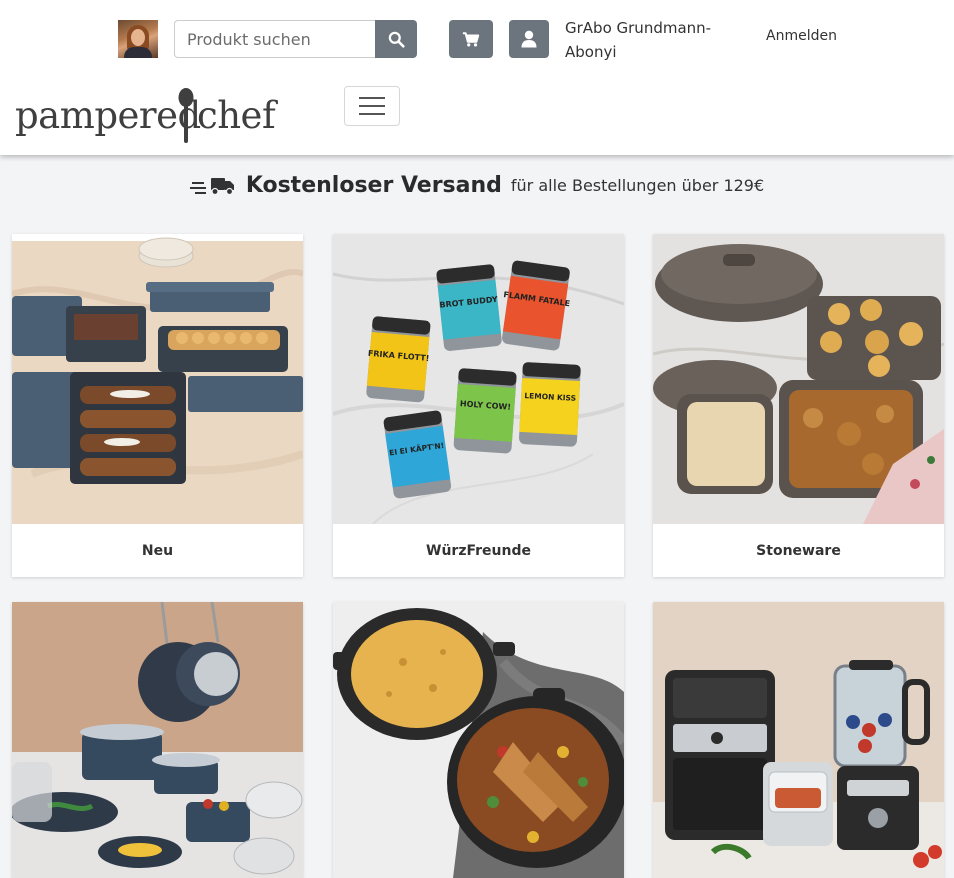  Describe the element at coordinates (798, 550) in the screenshot. I see `category-label: Stoneware` at that location.